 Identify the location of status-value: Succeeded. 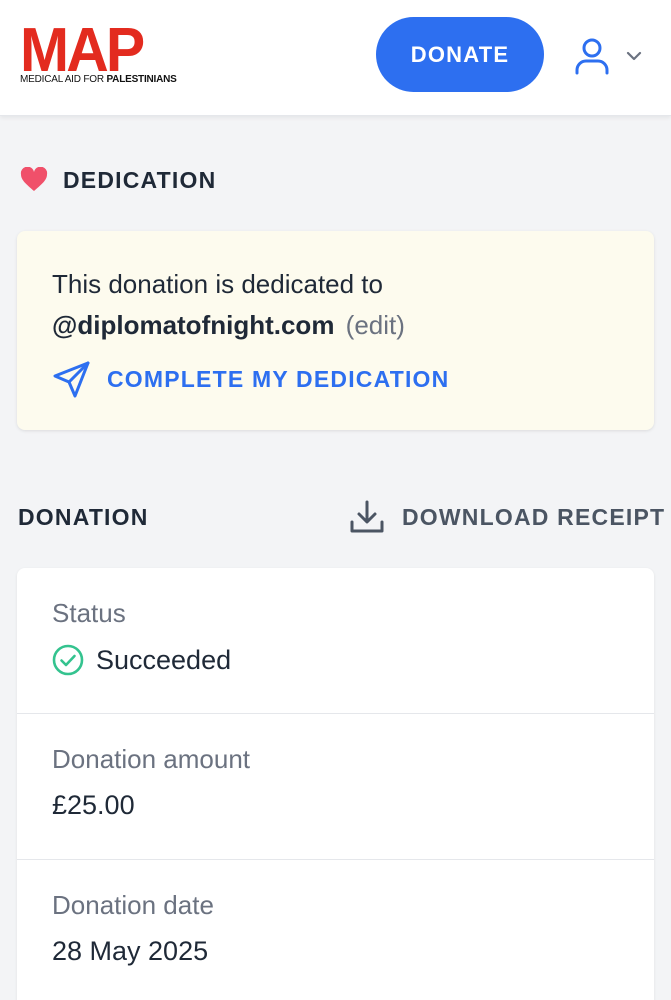
(164, 659).